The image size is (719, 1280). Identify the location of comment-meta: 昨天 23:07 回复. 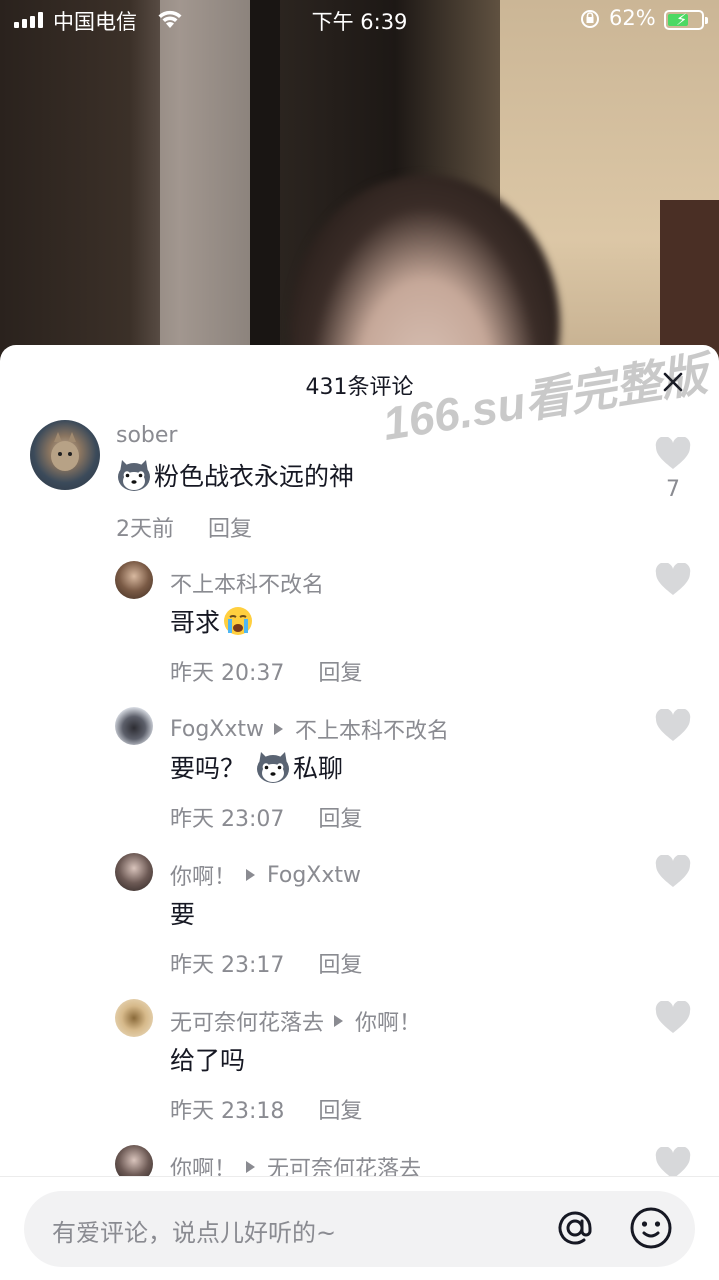
(266, 817).